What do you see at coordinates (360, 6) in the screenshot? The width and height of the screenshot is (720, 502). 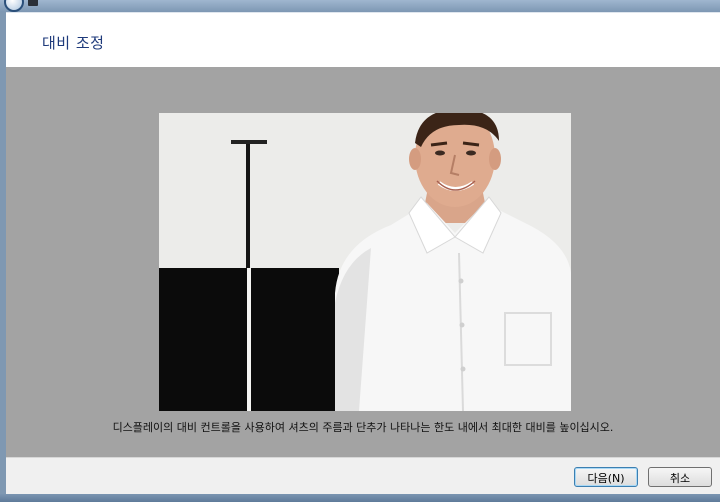 I see `window-top-frame` at bounding box center [360, 6].